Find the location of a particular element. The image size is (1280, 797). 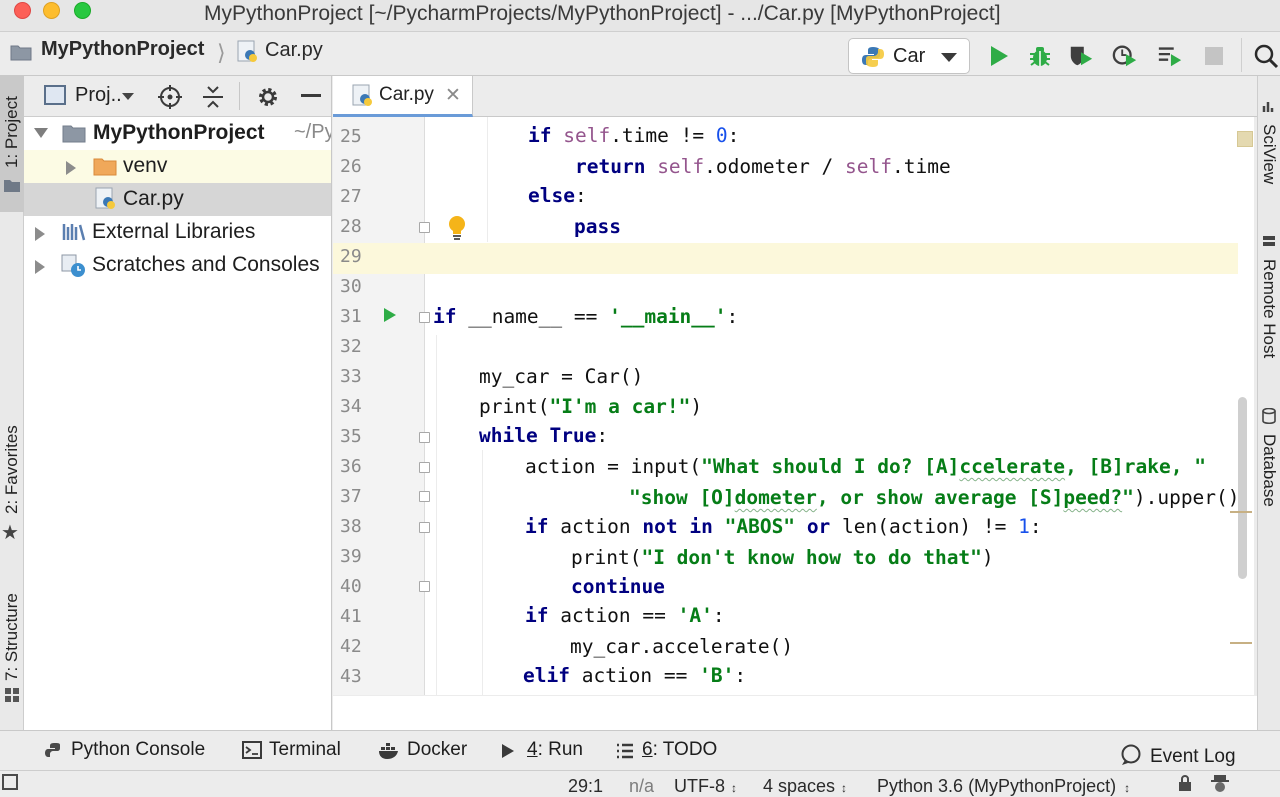

locate-file-icon is located at coordinates (170, 97).